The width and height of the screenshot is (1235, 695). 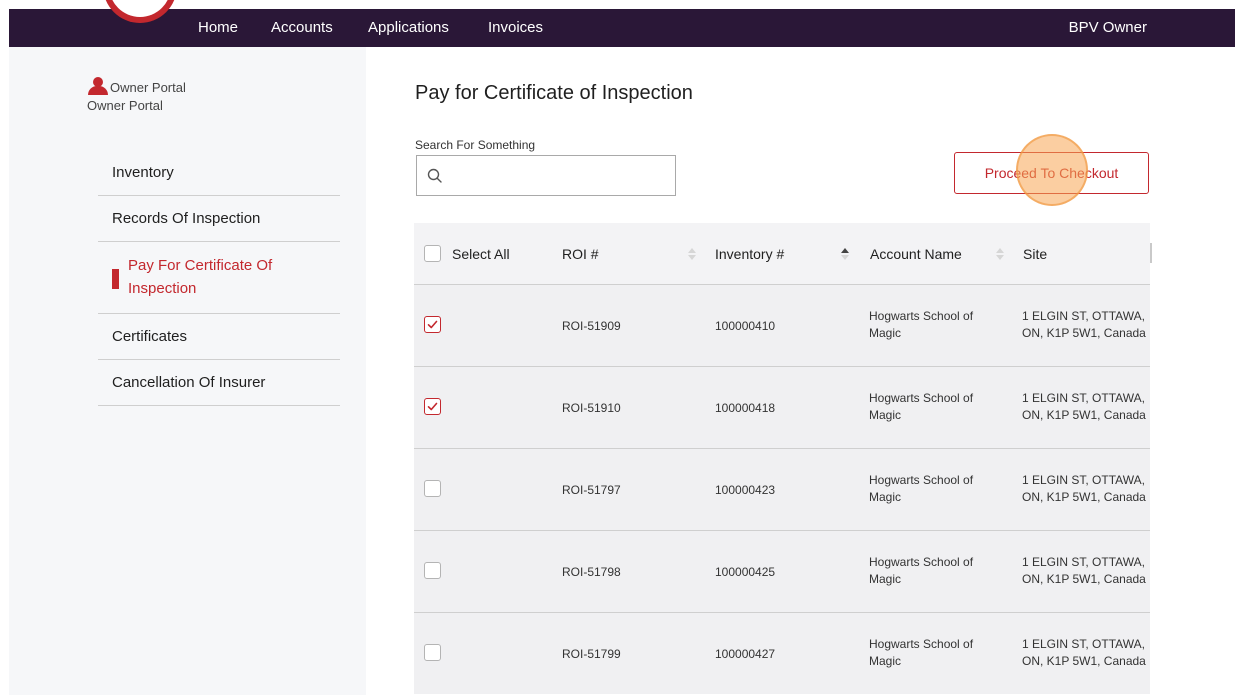 What do you see at coordinates (745, 408) in the screenshot?
I see `inventory-number: 100000418` at bounding box center [745, 408].